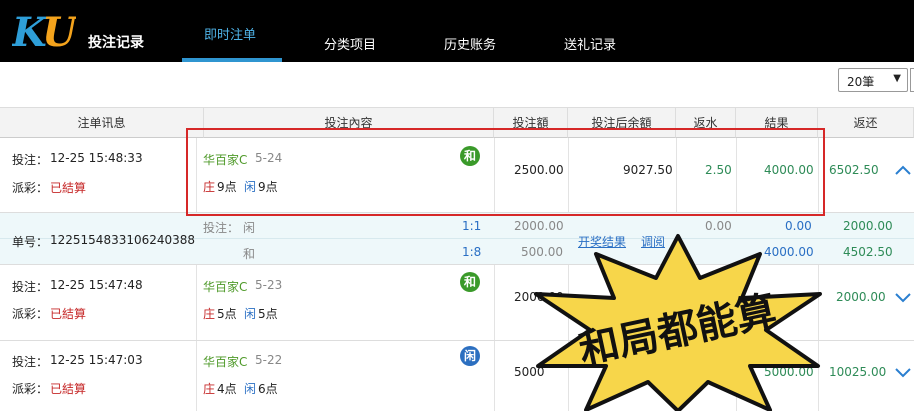 This screenshot has width=914, height=411. I want to click on return-value: 10025.00, so click(858, 372).